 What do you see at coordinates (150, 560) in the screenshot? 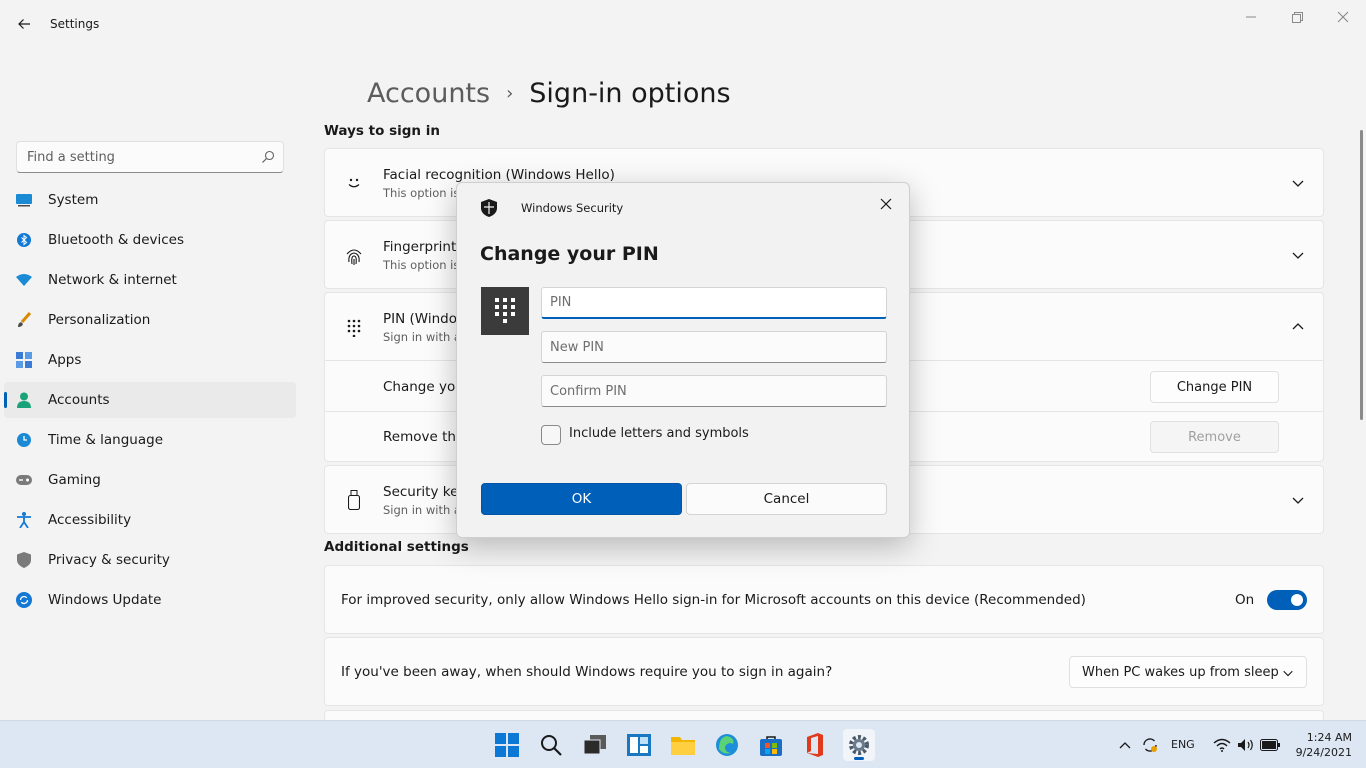
I see `sidebar-item-privacy-security: Privacy & security` at bounding box center [150, 560].